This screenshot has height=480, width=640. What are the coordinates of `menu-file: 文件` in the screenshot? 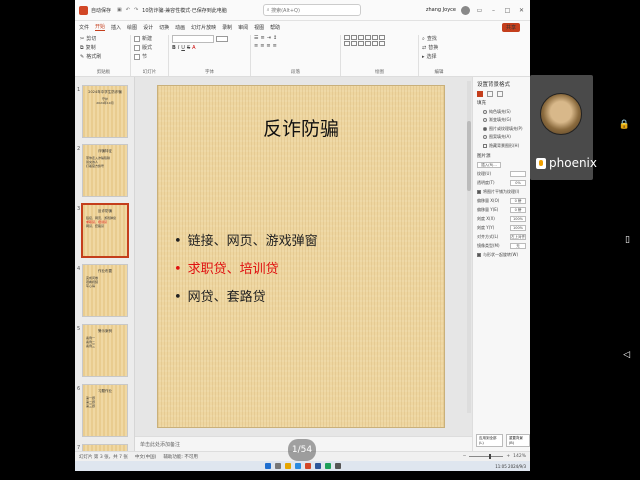 It's located at (84, 27).